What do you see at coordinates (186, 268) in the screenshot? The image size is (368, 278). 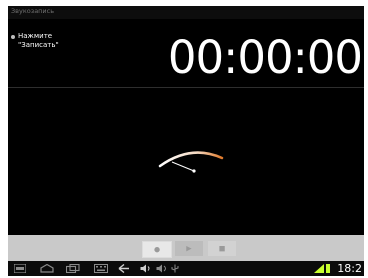 I see `system-nav-bar: 18:2` at bounding box center [186, 268].